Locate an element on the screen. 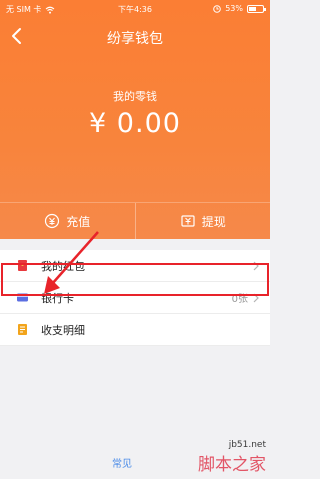 The height and width of the screenshot is (479, 320). page-title: 纷享钱包 is located at coordinates (135, 39).